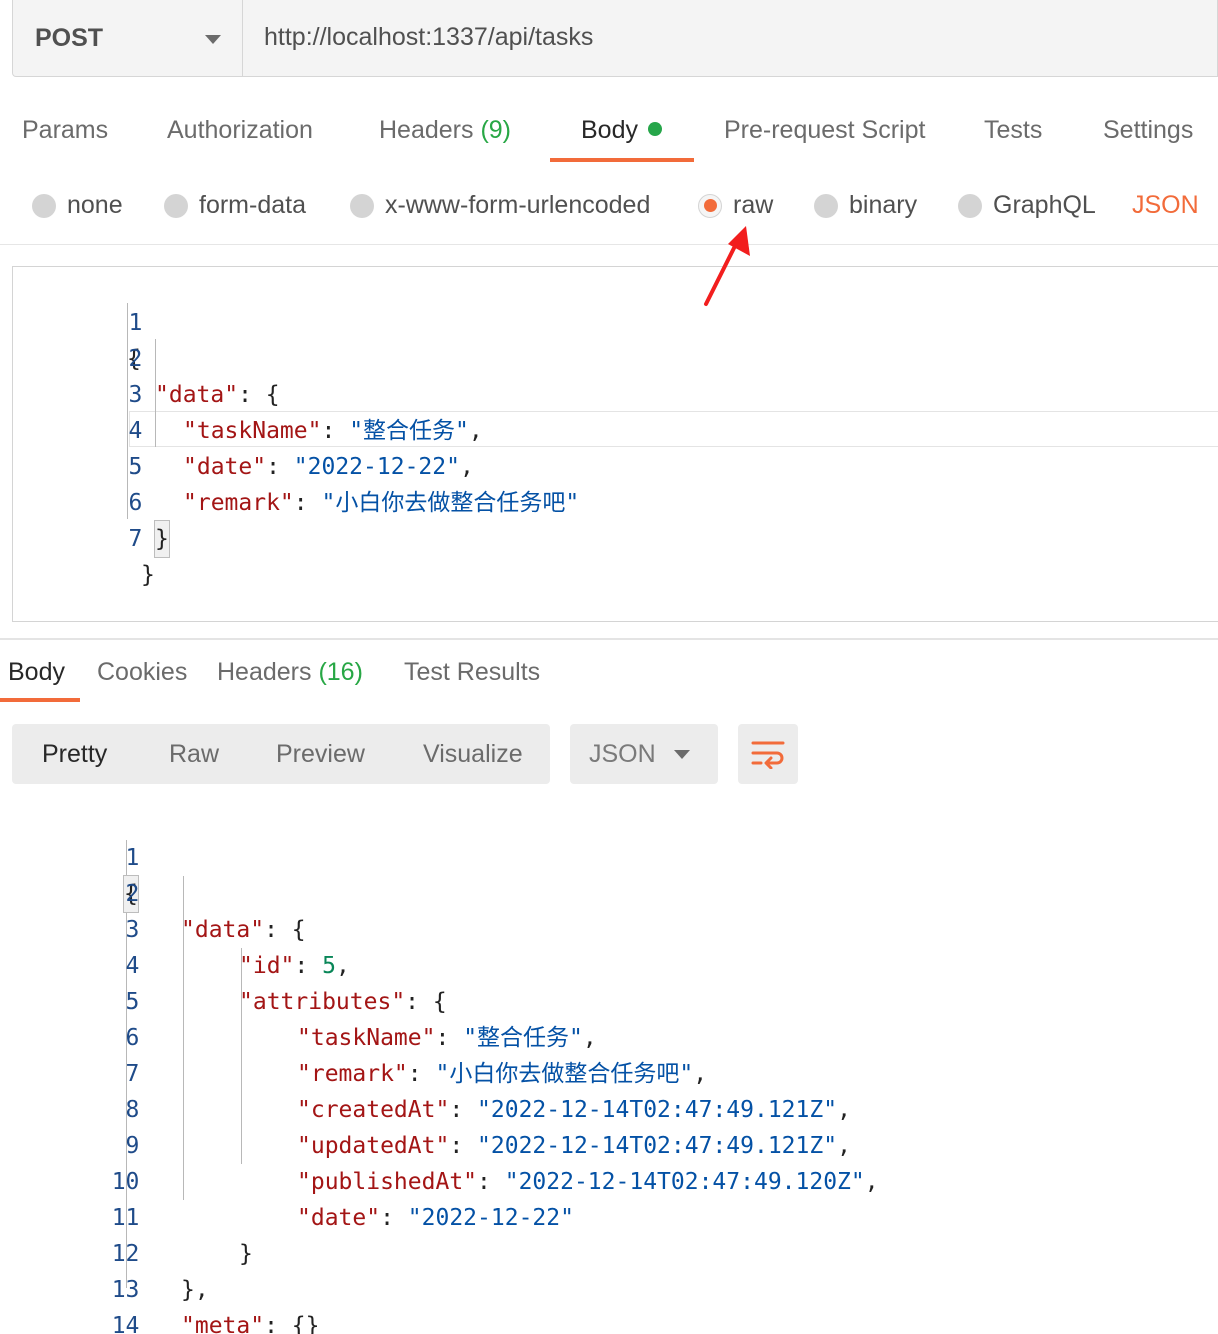  Describe the element at coordinates (69, 37) in the screenshot. I see `method-label: POST` at that location.